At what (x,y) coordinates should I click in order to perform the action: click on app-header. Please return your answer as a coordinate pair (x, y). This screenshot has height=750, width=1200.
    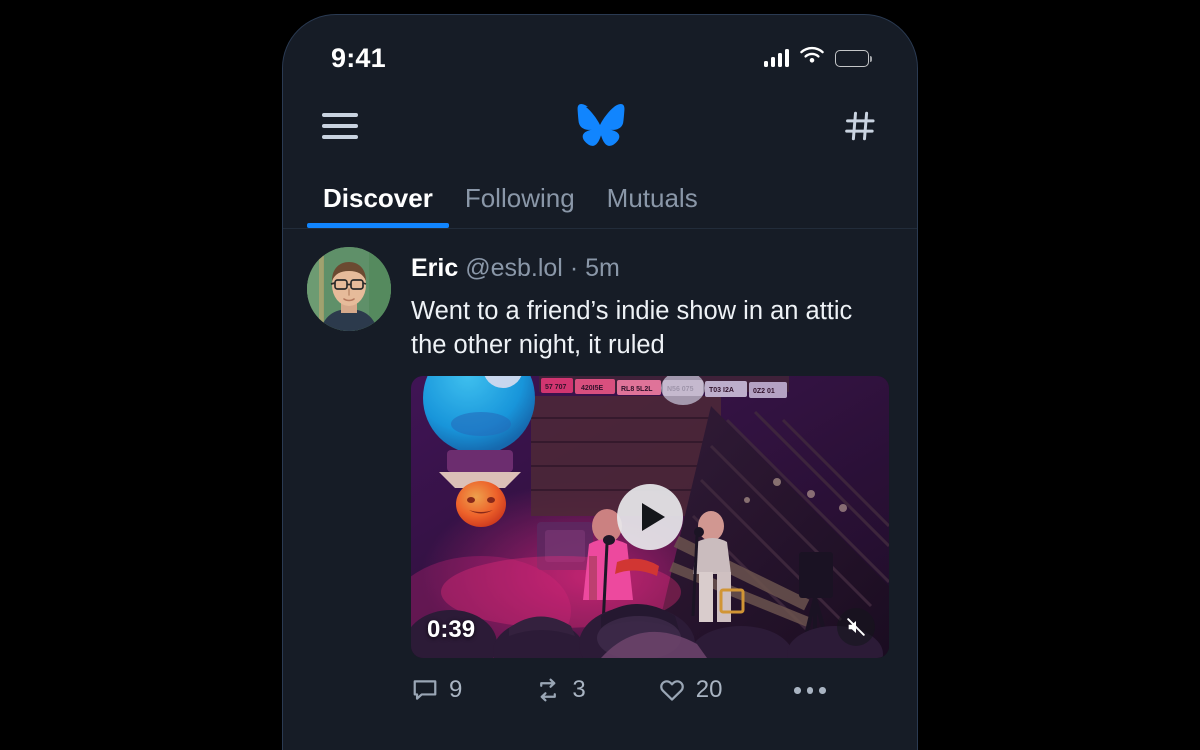
    Looking at the image, I should click on (600, 126).